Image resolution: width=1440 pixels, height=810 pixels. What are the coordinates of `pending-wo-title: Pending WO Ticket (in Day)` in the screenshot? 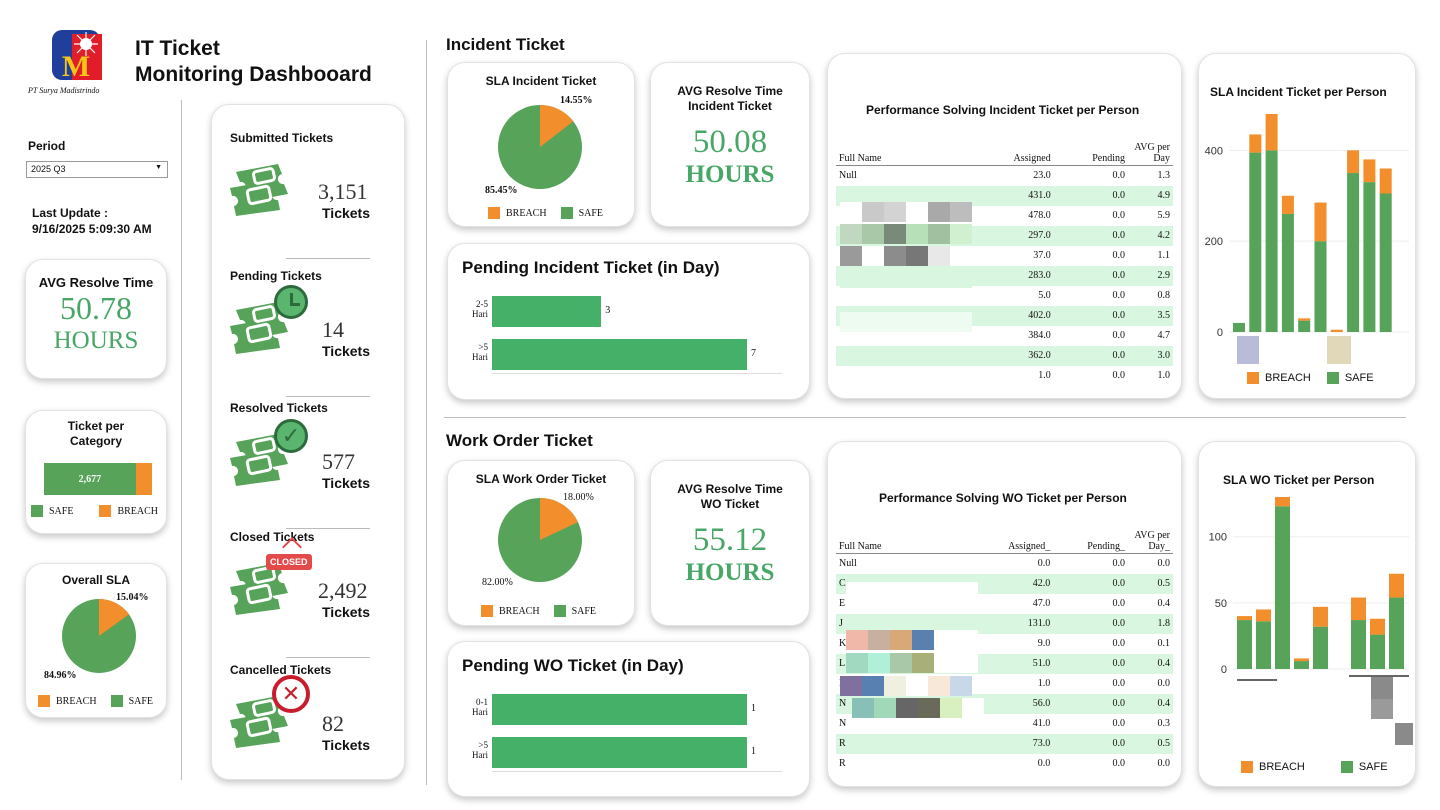 It's located at (573, 665).